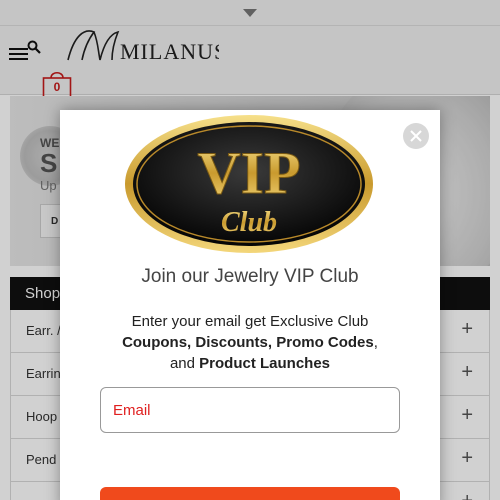 This screenshot has width=500, height=500. I want to click on close-button, so click(416, 136).